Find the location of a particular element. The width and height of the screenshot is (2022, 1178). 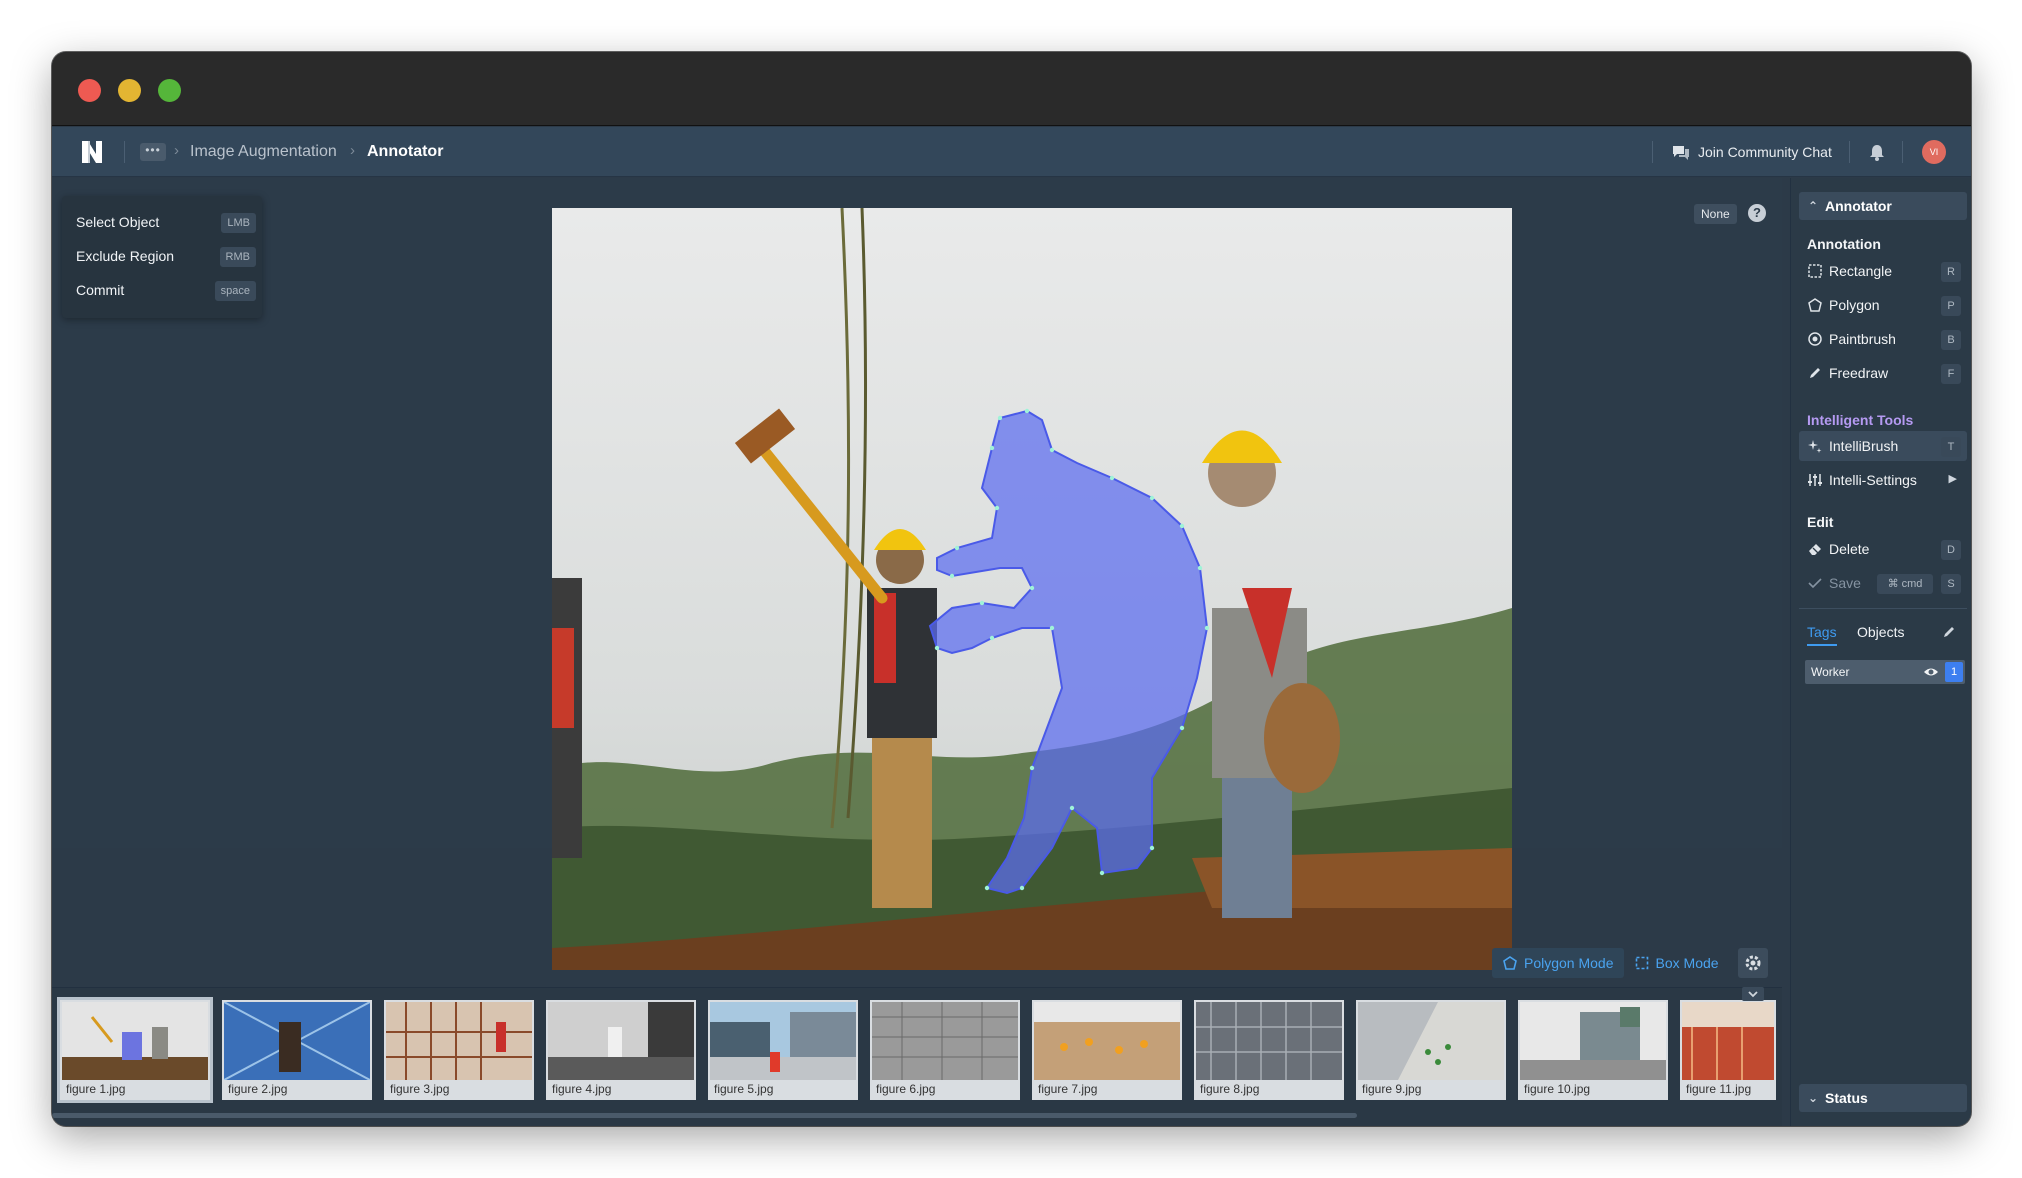

tool-paintbrush: Paintbrush B is located at coordinates (1883, 339).